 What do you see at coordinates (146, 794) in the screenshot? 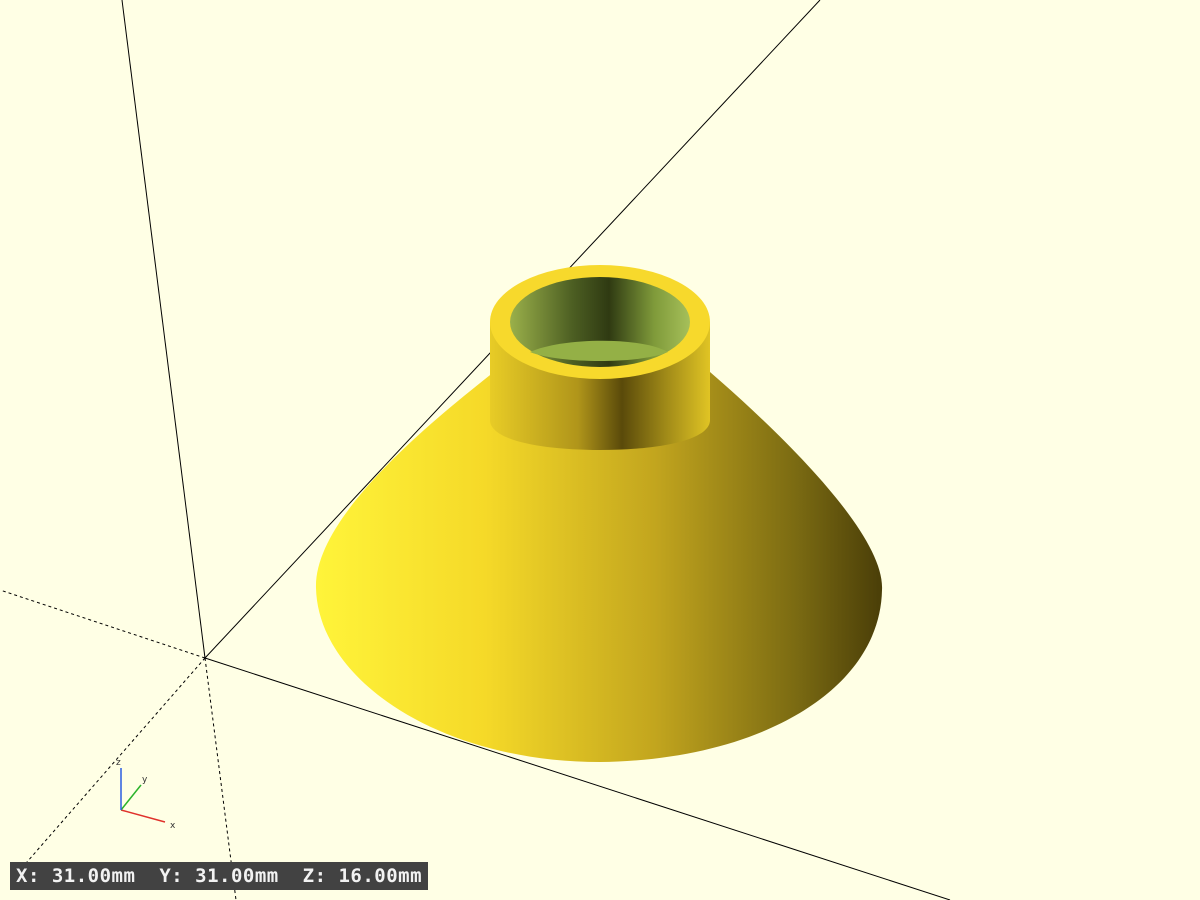
I see `axes-gizmo: x y z` at bounding box center [146, 794].